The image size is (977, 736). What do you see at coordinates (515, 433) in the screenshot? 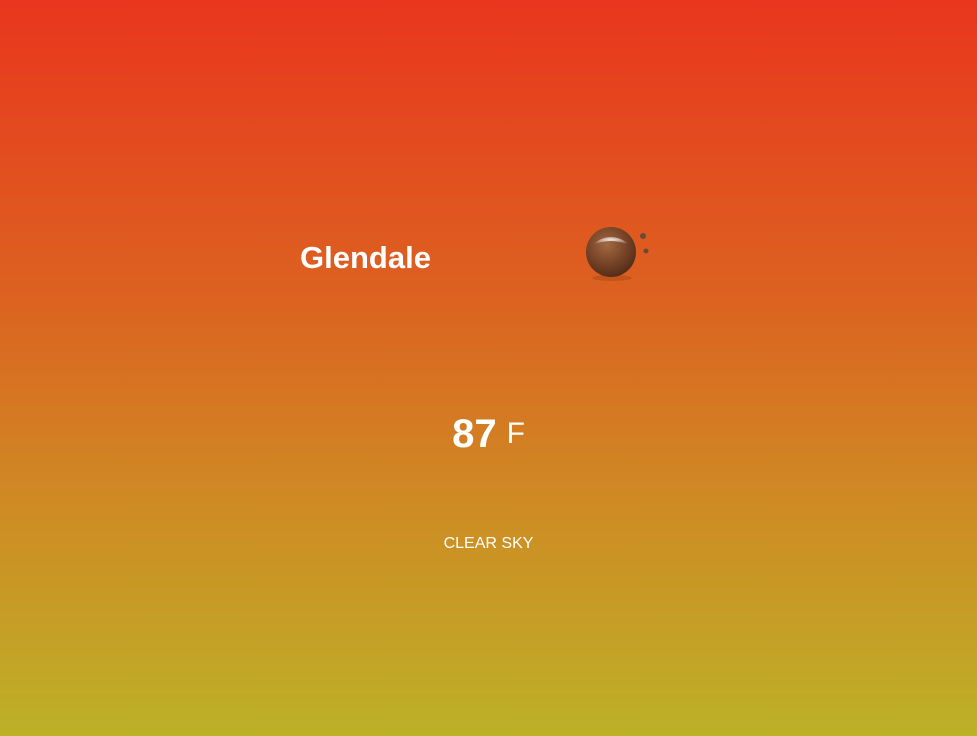
I see `temperature-unit: F` at bounding box center [515, 433].